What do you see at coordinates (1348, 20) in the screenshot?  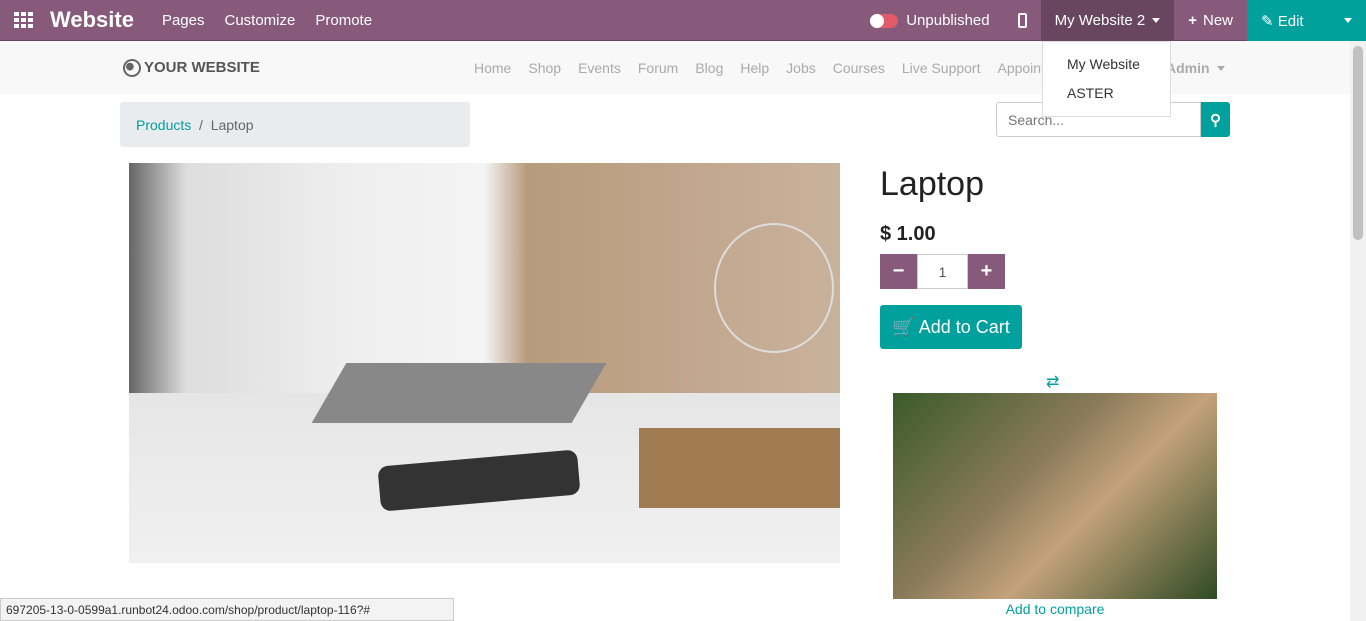 I see `edit-dropdown-caret-icon` at bounding box center [1348, 20].